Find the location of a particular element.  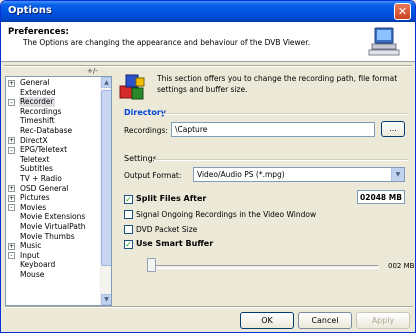

tree-item: Subtitles is located at coordinates (53, 169).